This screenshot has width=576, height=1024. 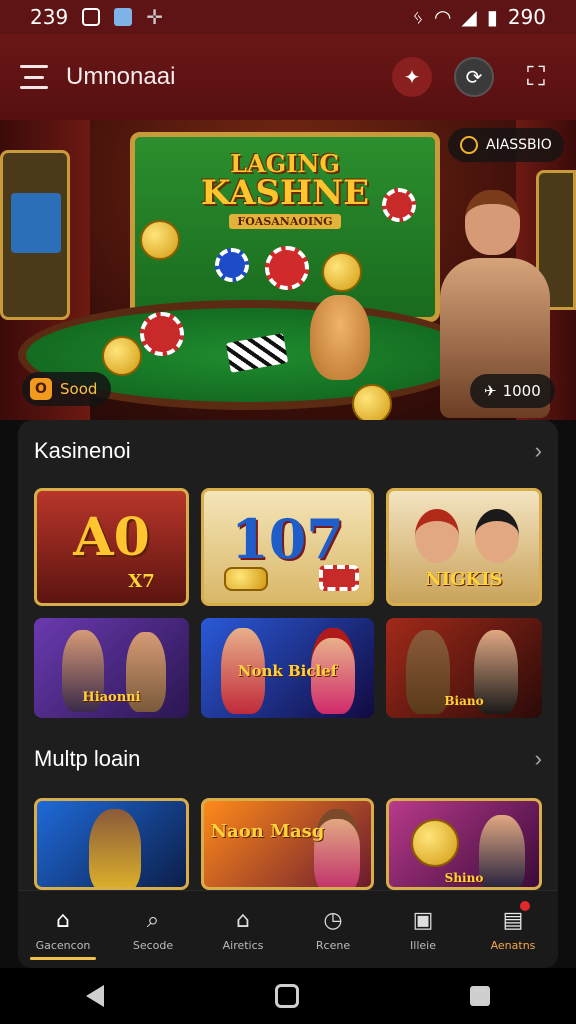 What do you see at coordinates (35, 235) in the screenshot?
I see `slot-machine-left` at bounding box center [35, 235].